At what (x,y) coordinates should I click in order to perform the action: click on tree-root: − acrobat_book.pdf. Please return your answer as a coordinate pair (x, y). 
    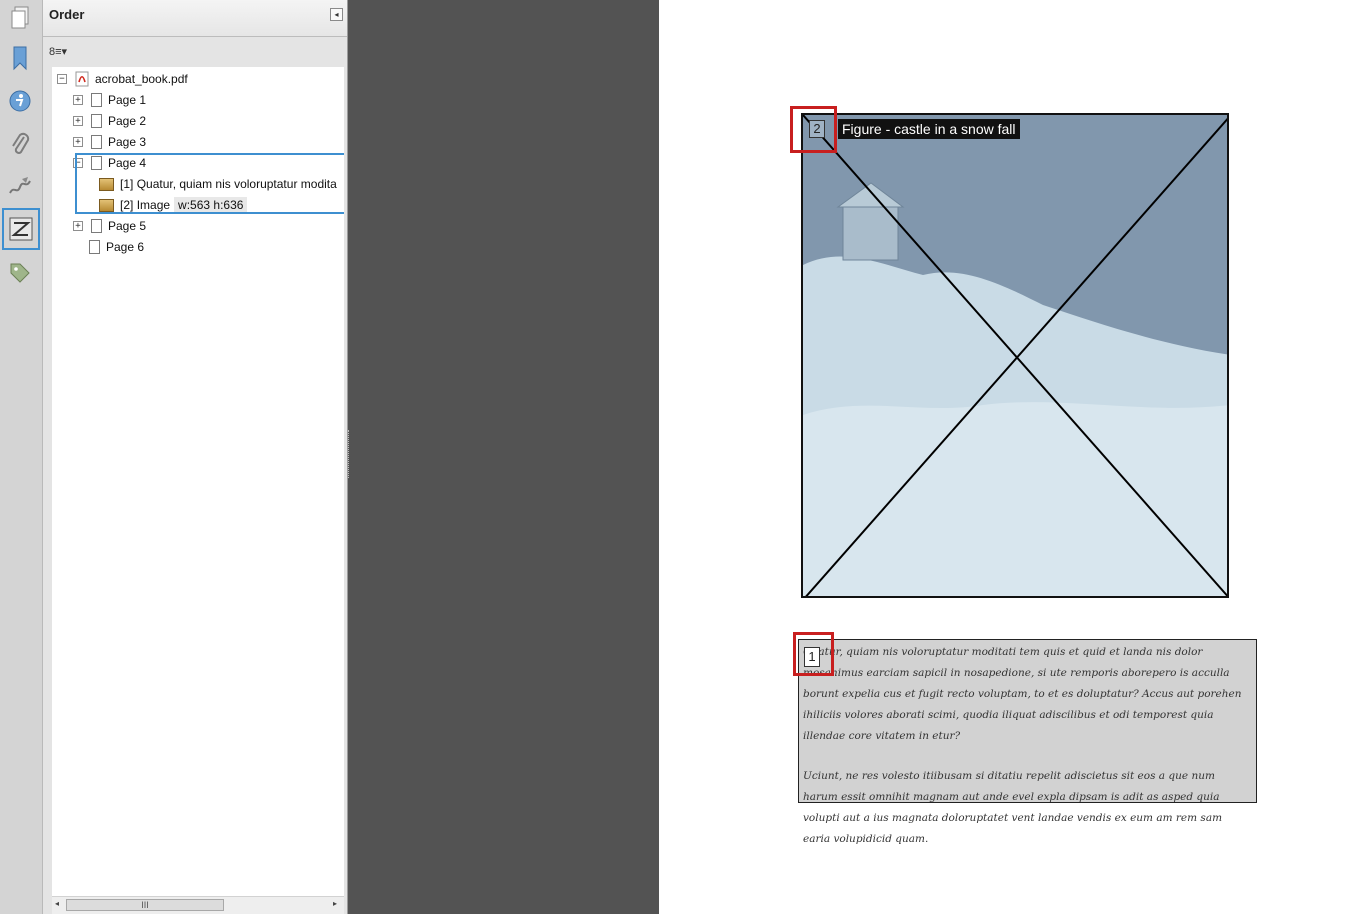
    Looking at the image, I should click on (122, 79).